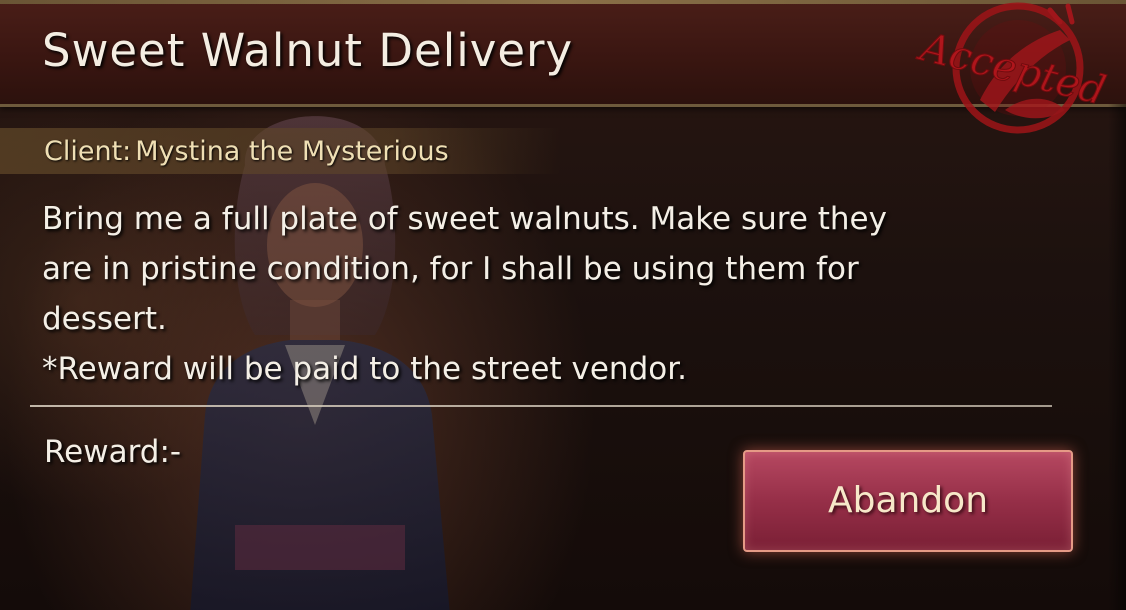 Image resolution: width=1126 pixels, height=610 pixels. I want to click on client-line: Client: Mystina the Mysterious, so click(246, 151).